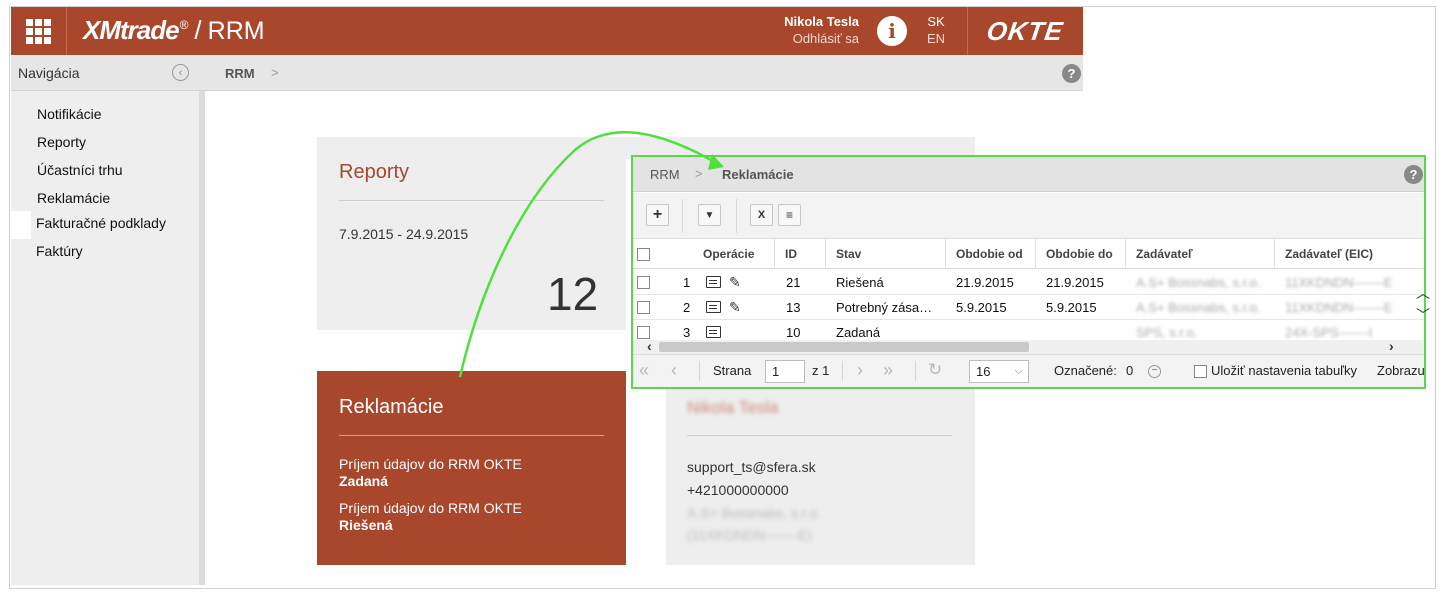  I want to click on okte-logo: OKTE, so click(1025, 30).